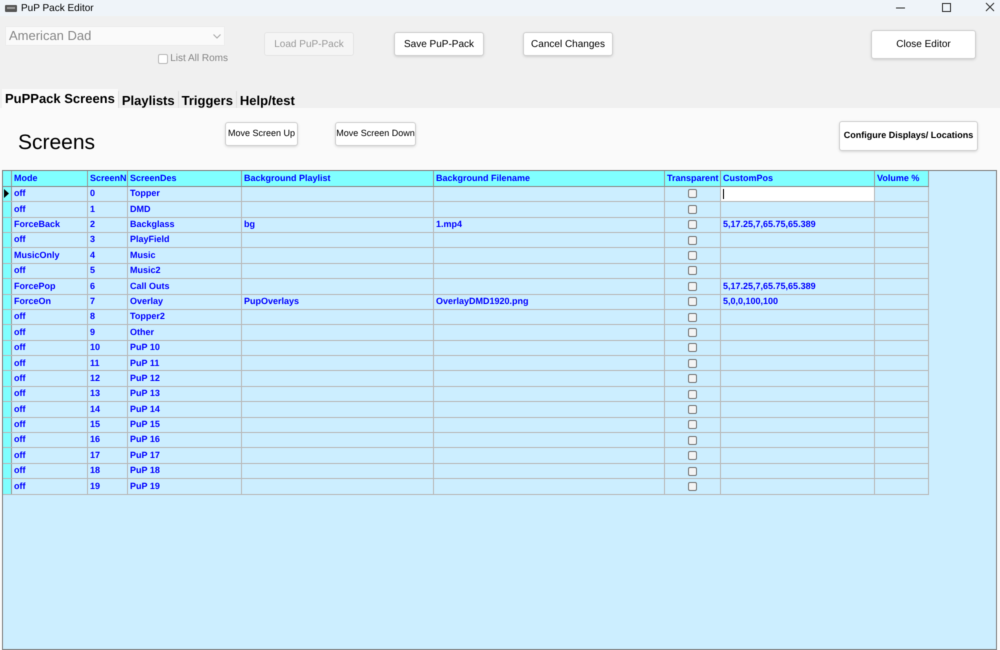 The width and height of the screenshot is (1000, 650). I want to click on table-cell-text: Music, so click(143, 255).